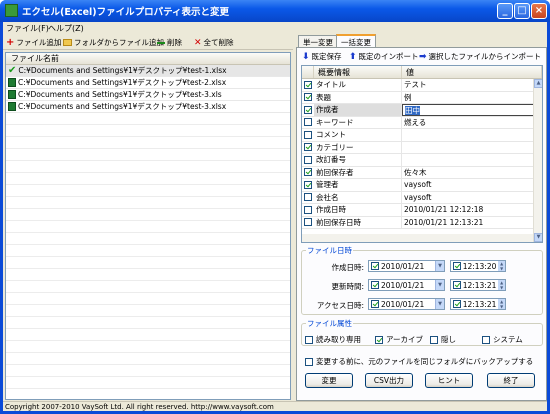 The height and width of the screenshot is (414, 550). I want to click on close-button: ×, so click(539, 11).